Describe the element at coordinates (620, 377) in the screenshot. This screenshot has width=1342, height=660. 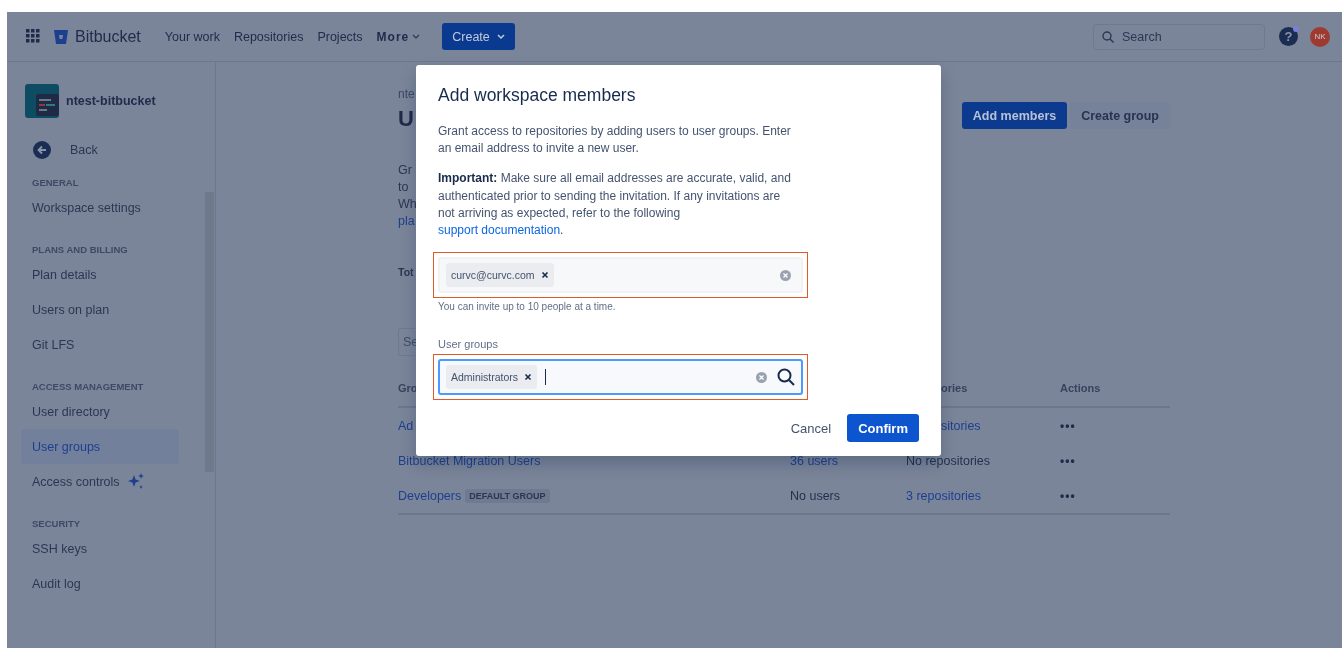
I see `user-groups-field: Administrators` at that location.